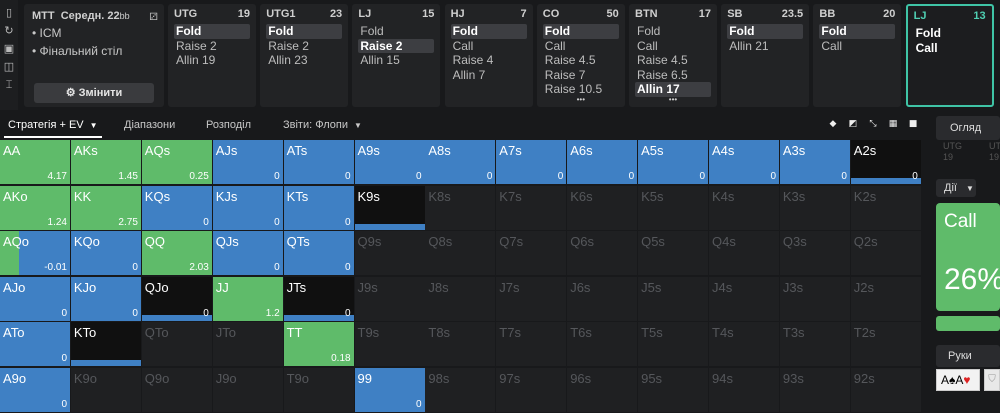  What do you see at coordinates (94, 93) in the screenshot?
I see `change-button: ⚙ Змінити` at bounding box center [94, 93].